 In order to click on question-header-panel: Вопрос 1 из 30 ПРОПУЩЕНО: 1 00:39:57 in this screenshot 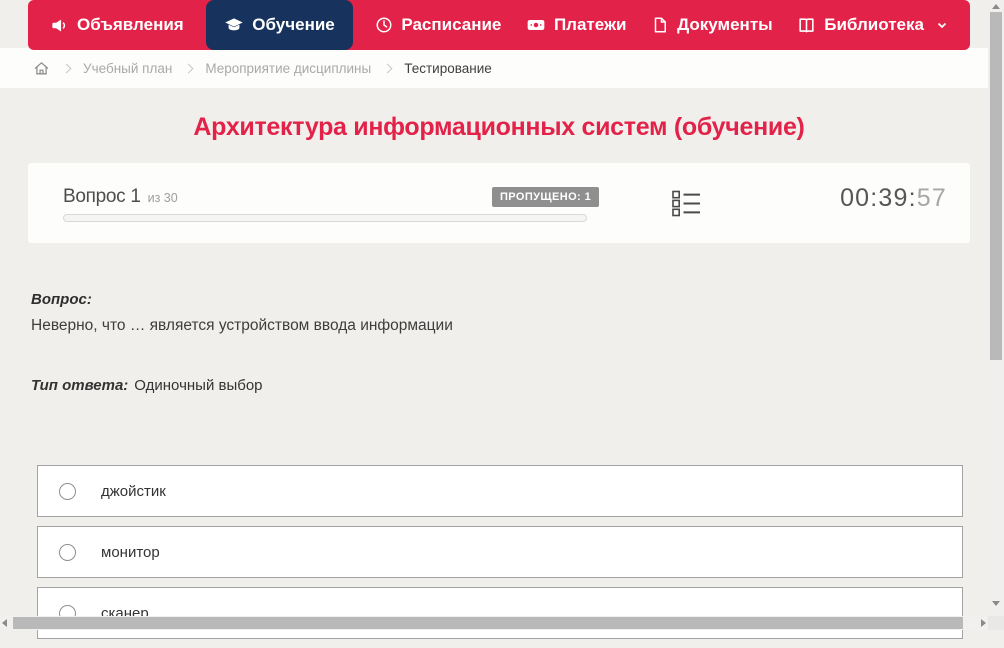, I will do `click(499, 203)`.